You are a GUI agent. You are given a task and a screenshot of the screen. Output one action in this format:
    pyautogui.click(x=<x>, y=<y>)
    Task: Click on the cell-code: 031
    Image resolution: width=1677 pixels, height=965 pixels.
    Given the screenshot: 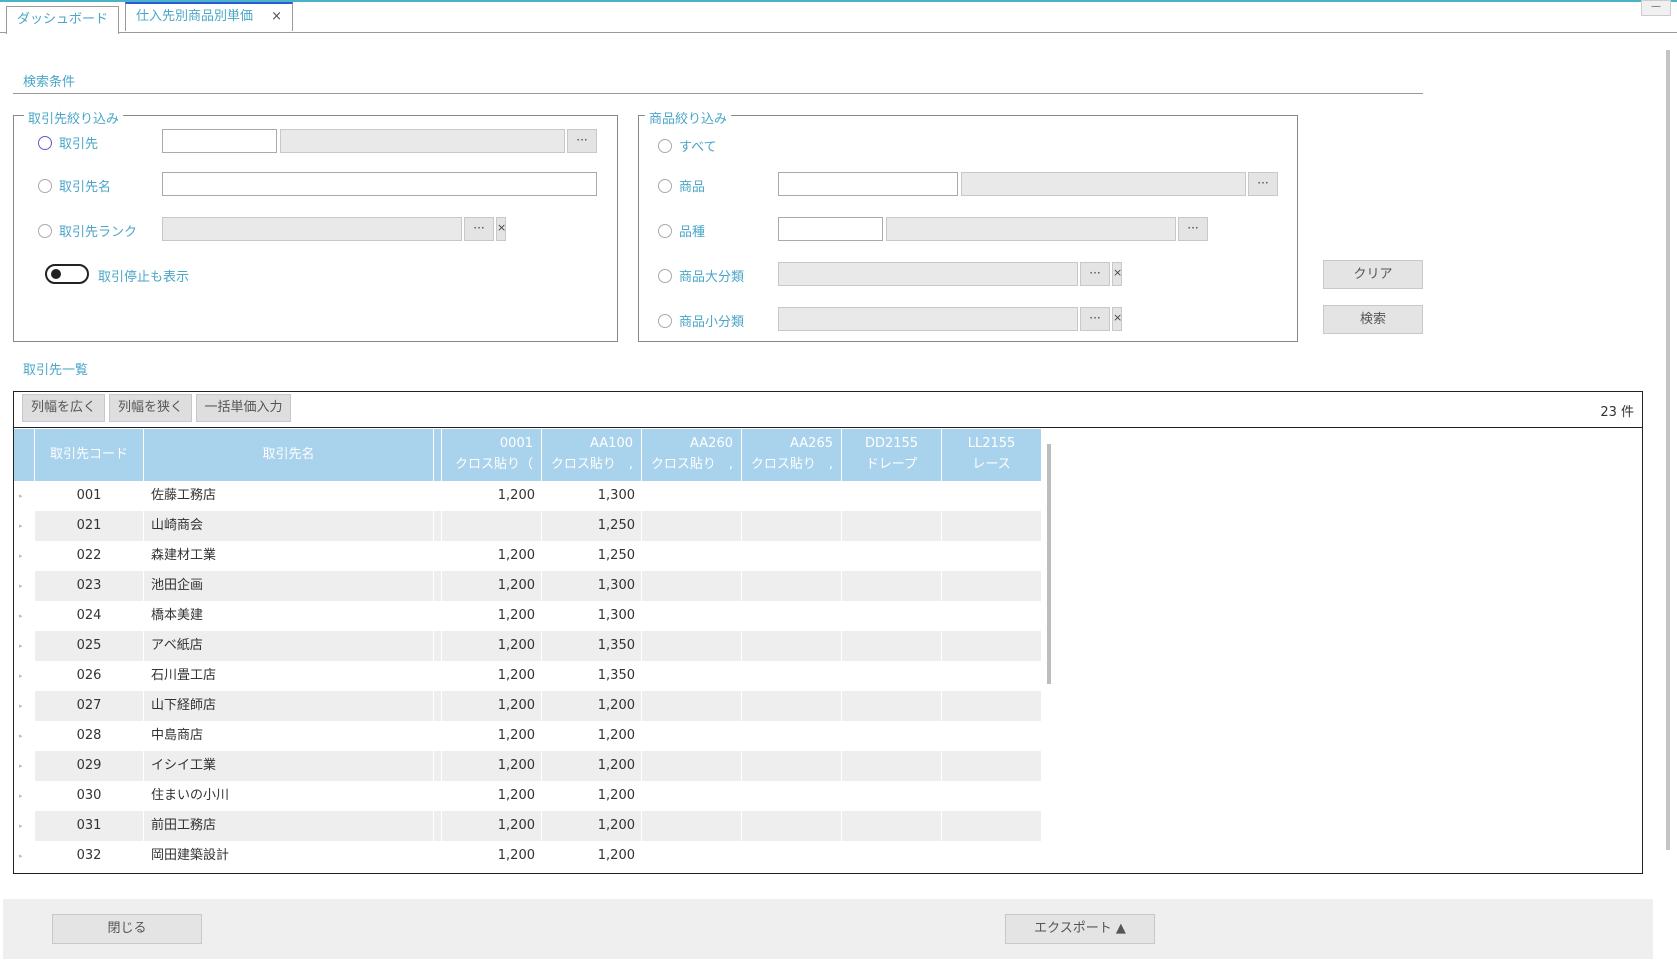 What is the action you would take?
    pyautogui.click(x=89, y=826)
    